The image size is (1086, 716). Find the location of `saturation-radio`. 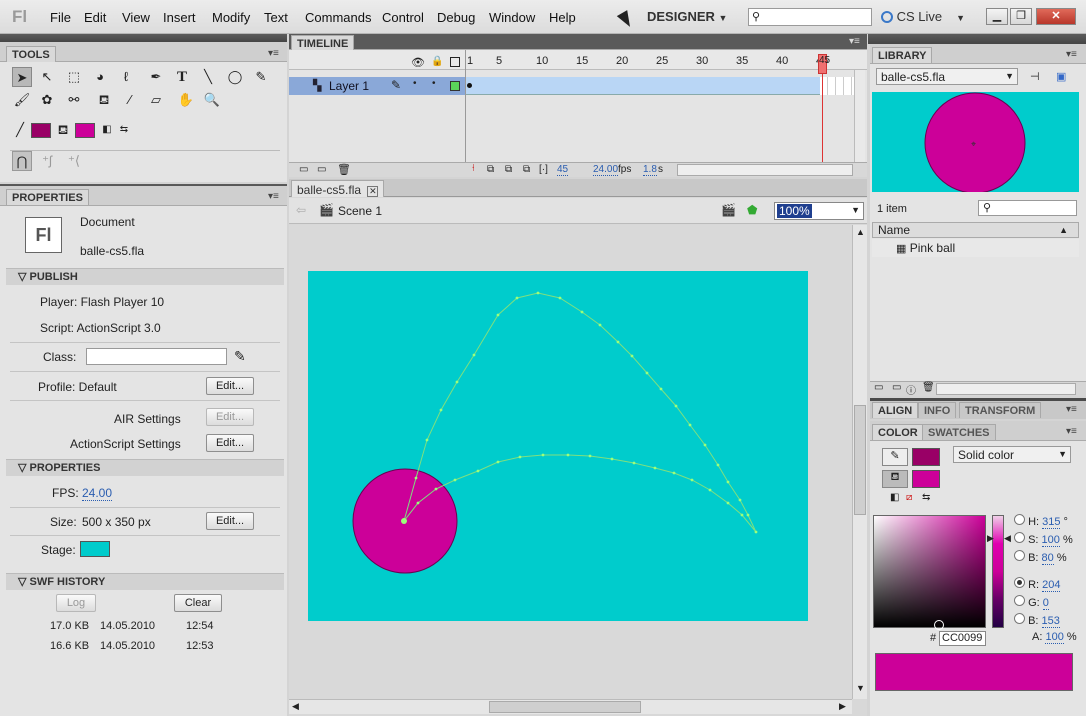

saturation-radio is located at coordinates (1019, 537).